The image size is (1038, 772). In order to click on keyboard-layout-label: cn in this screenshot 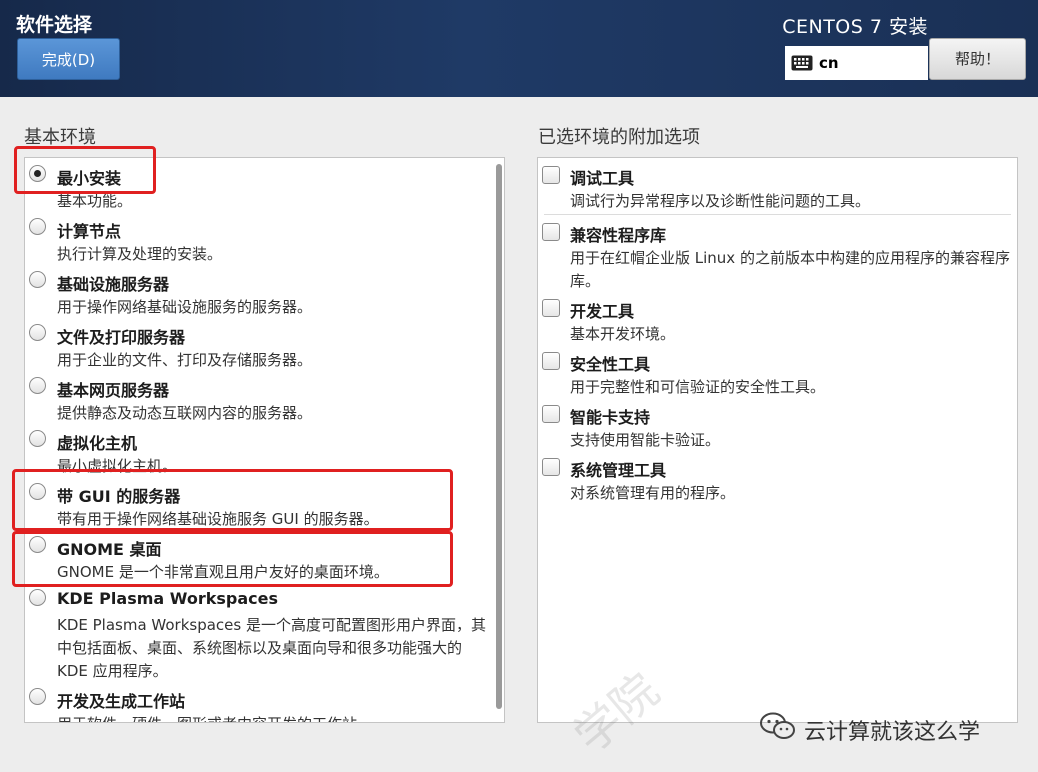, I will do `click(829, 63)`.